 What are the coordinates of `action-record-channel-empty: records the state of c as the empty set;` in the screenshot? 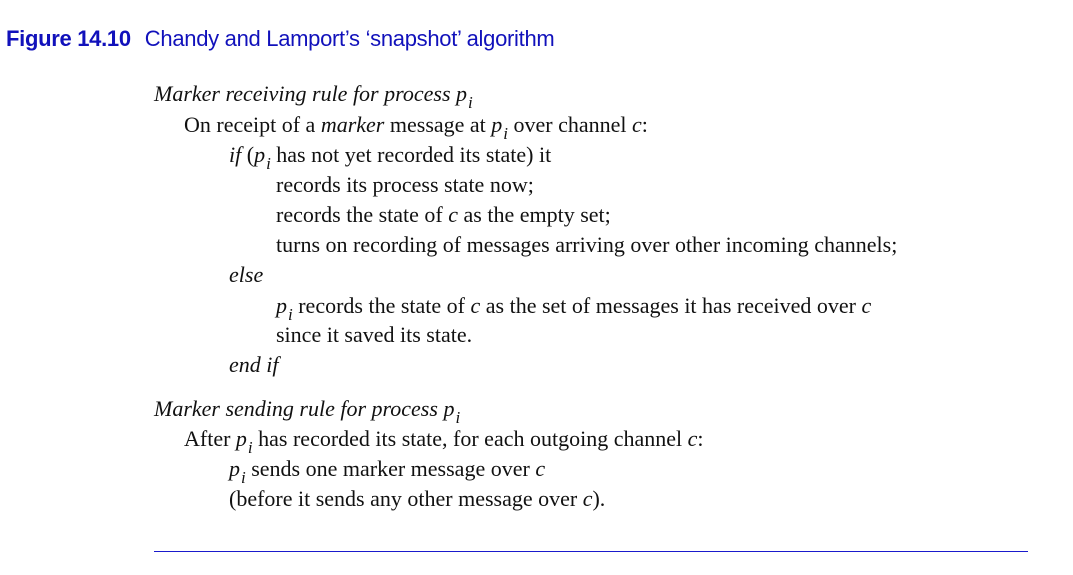 It's located at (443, 214).